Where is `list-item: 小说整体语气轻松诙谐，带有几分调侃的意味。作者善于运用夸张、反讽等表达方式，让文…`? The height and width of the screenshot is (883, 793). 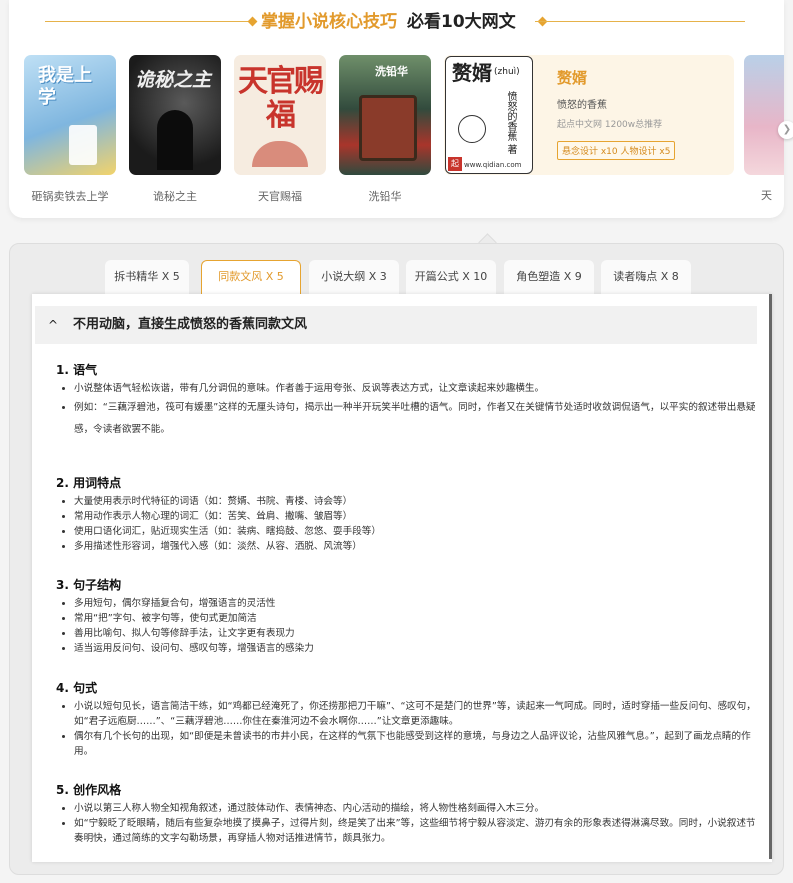 list-item: 小说整体语气轻松诙谐，带有几分调侃的意味。作者善于运用夸张、反讽等表达方式，让文… is located at coordinates (415, 388).